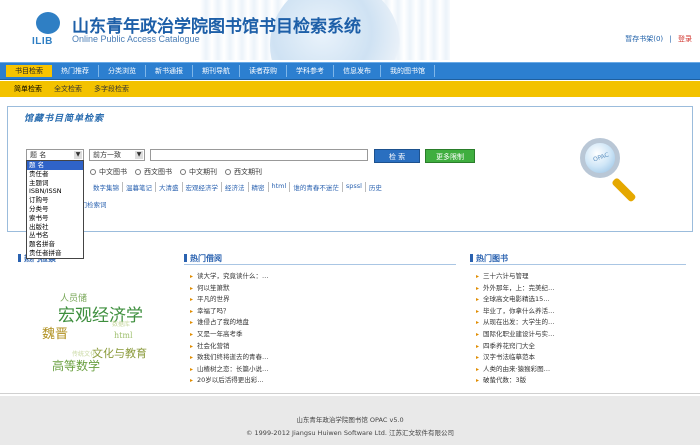 The height and width of the screenshot is (445, 700). I want to click on dropdown-option: 索书号, so click(55, 218).